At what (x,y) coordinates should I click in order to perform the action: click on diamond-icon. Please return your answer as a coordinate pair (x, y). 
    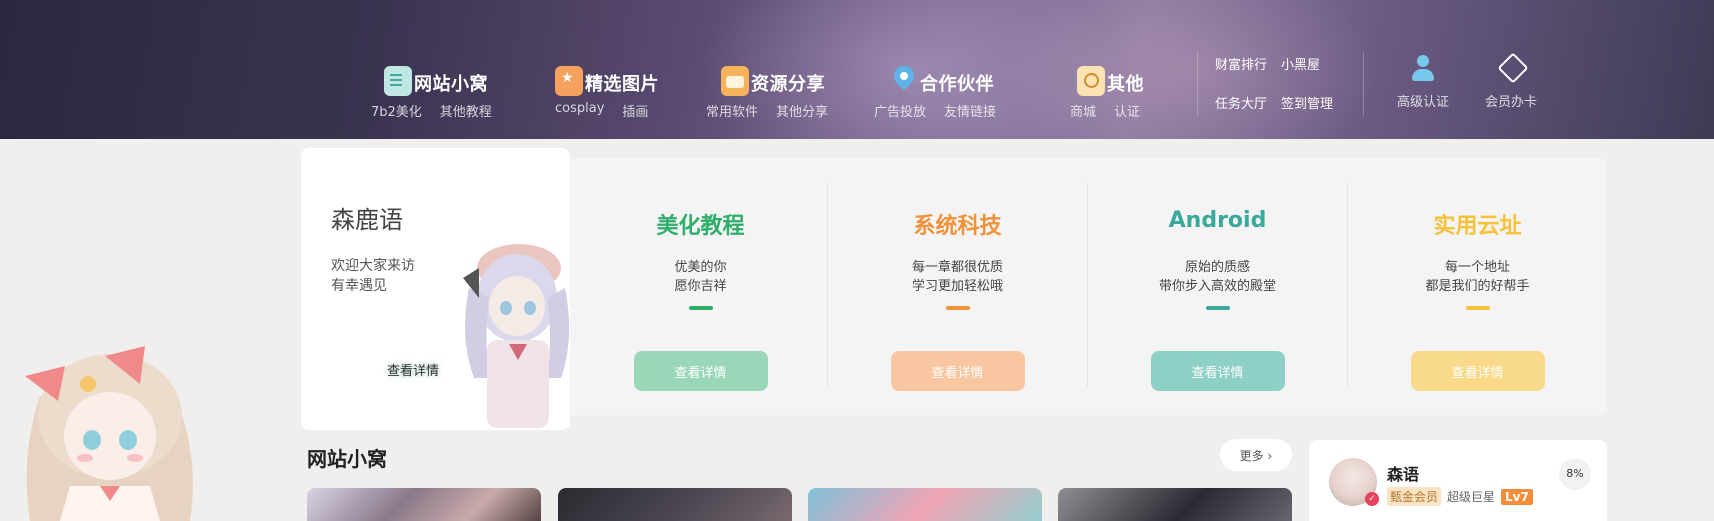
    Looking at the image, I should click on (1511, 68).